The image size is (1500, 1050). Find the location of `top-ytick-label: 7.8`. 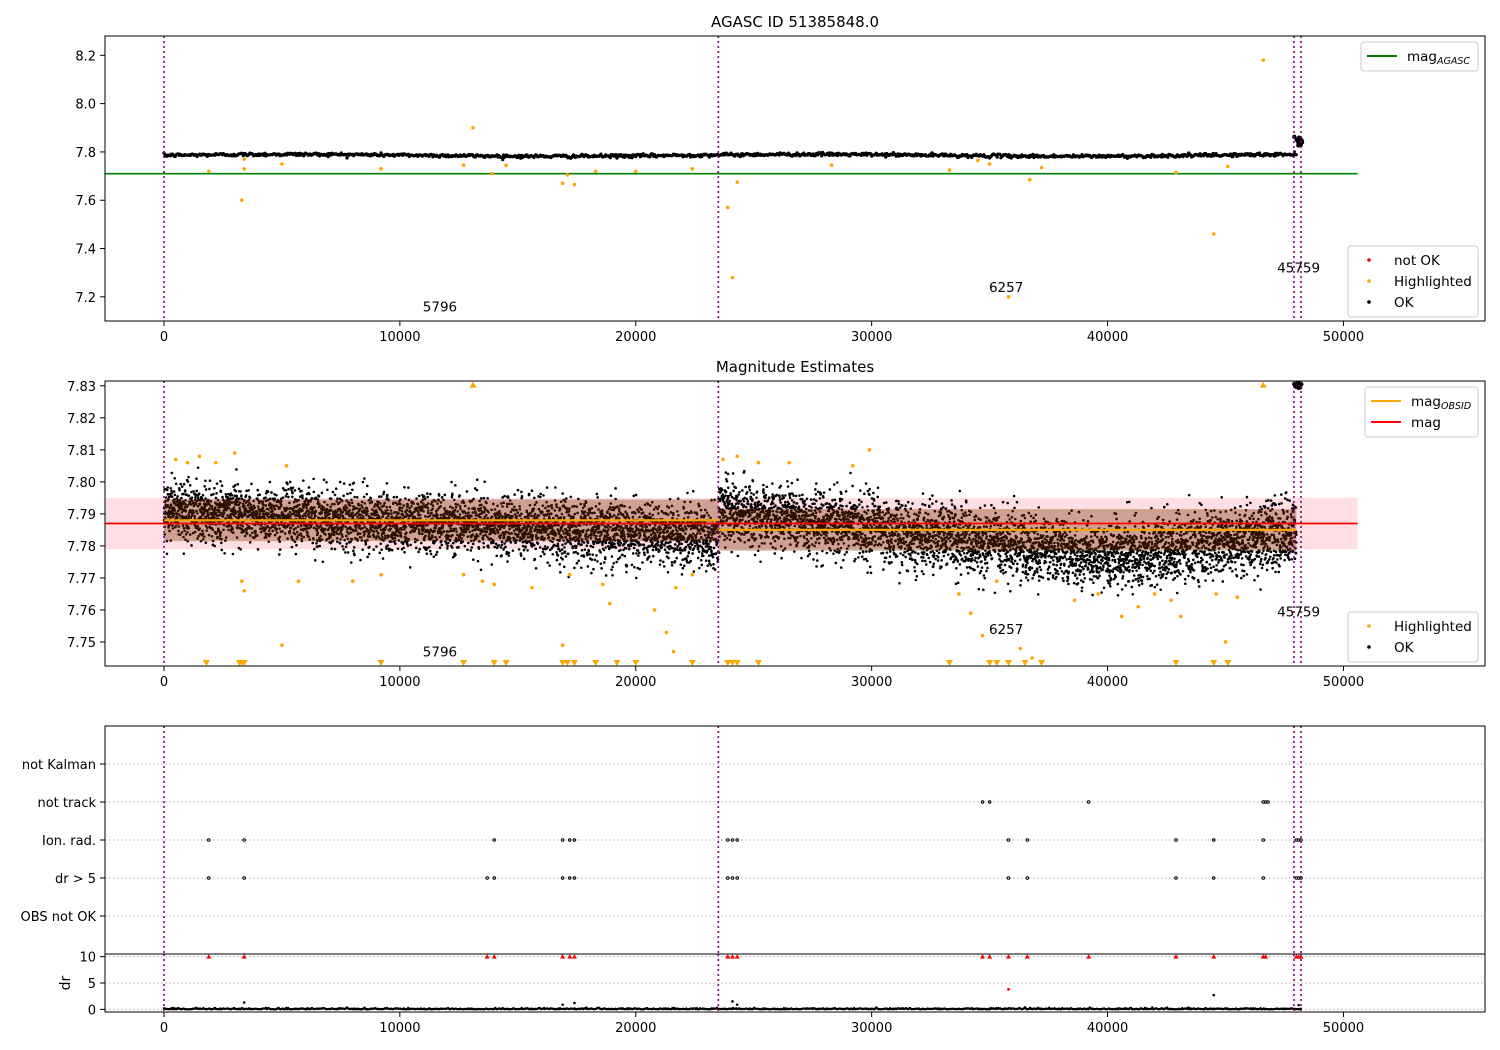

top-ytick-label: 7.8 is located at coordinates (85, 153).